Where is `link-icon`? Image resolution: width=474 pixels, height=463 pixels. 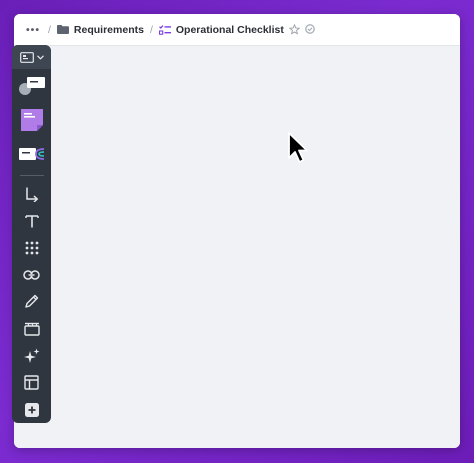 link-icon is located at coordinates (31, 274).